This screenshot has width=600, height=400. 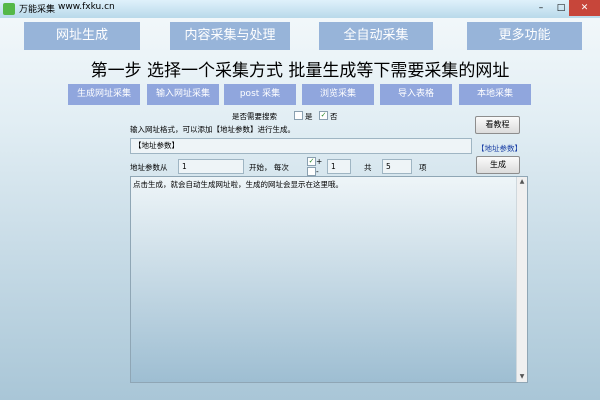 I want to click on generate-button: 生成, so click(x=498, y=165).